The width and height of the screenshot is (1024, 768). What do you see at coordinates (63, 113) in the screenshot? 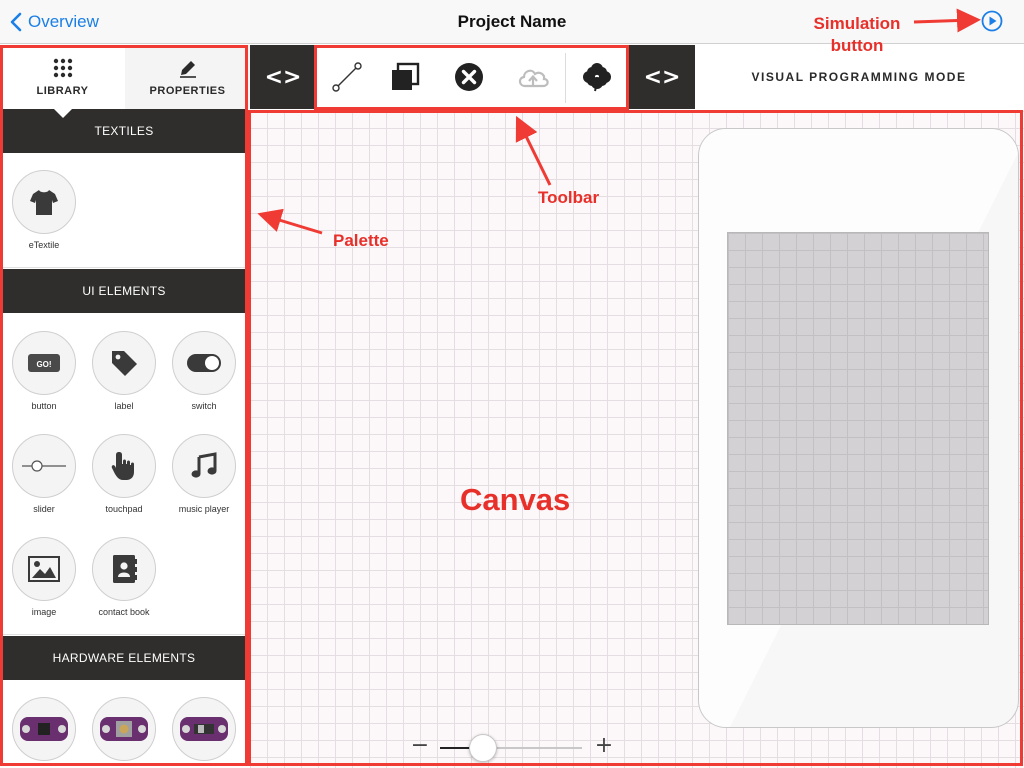
I see `tab-pointer` at bounding box center [63, 113].